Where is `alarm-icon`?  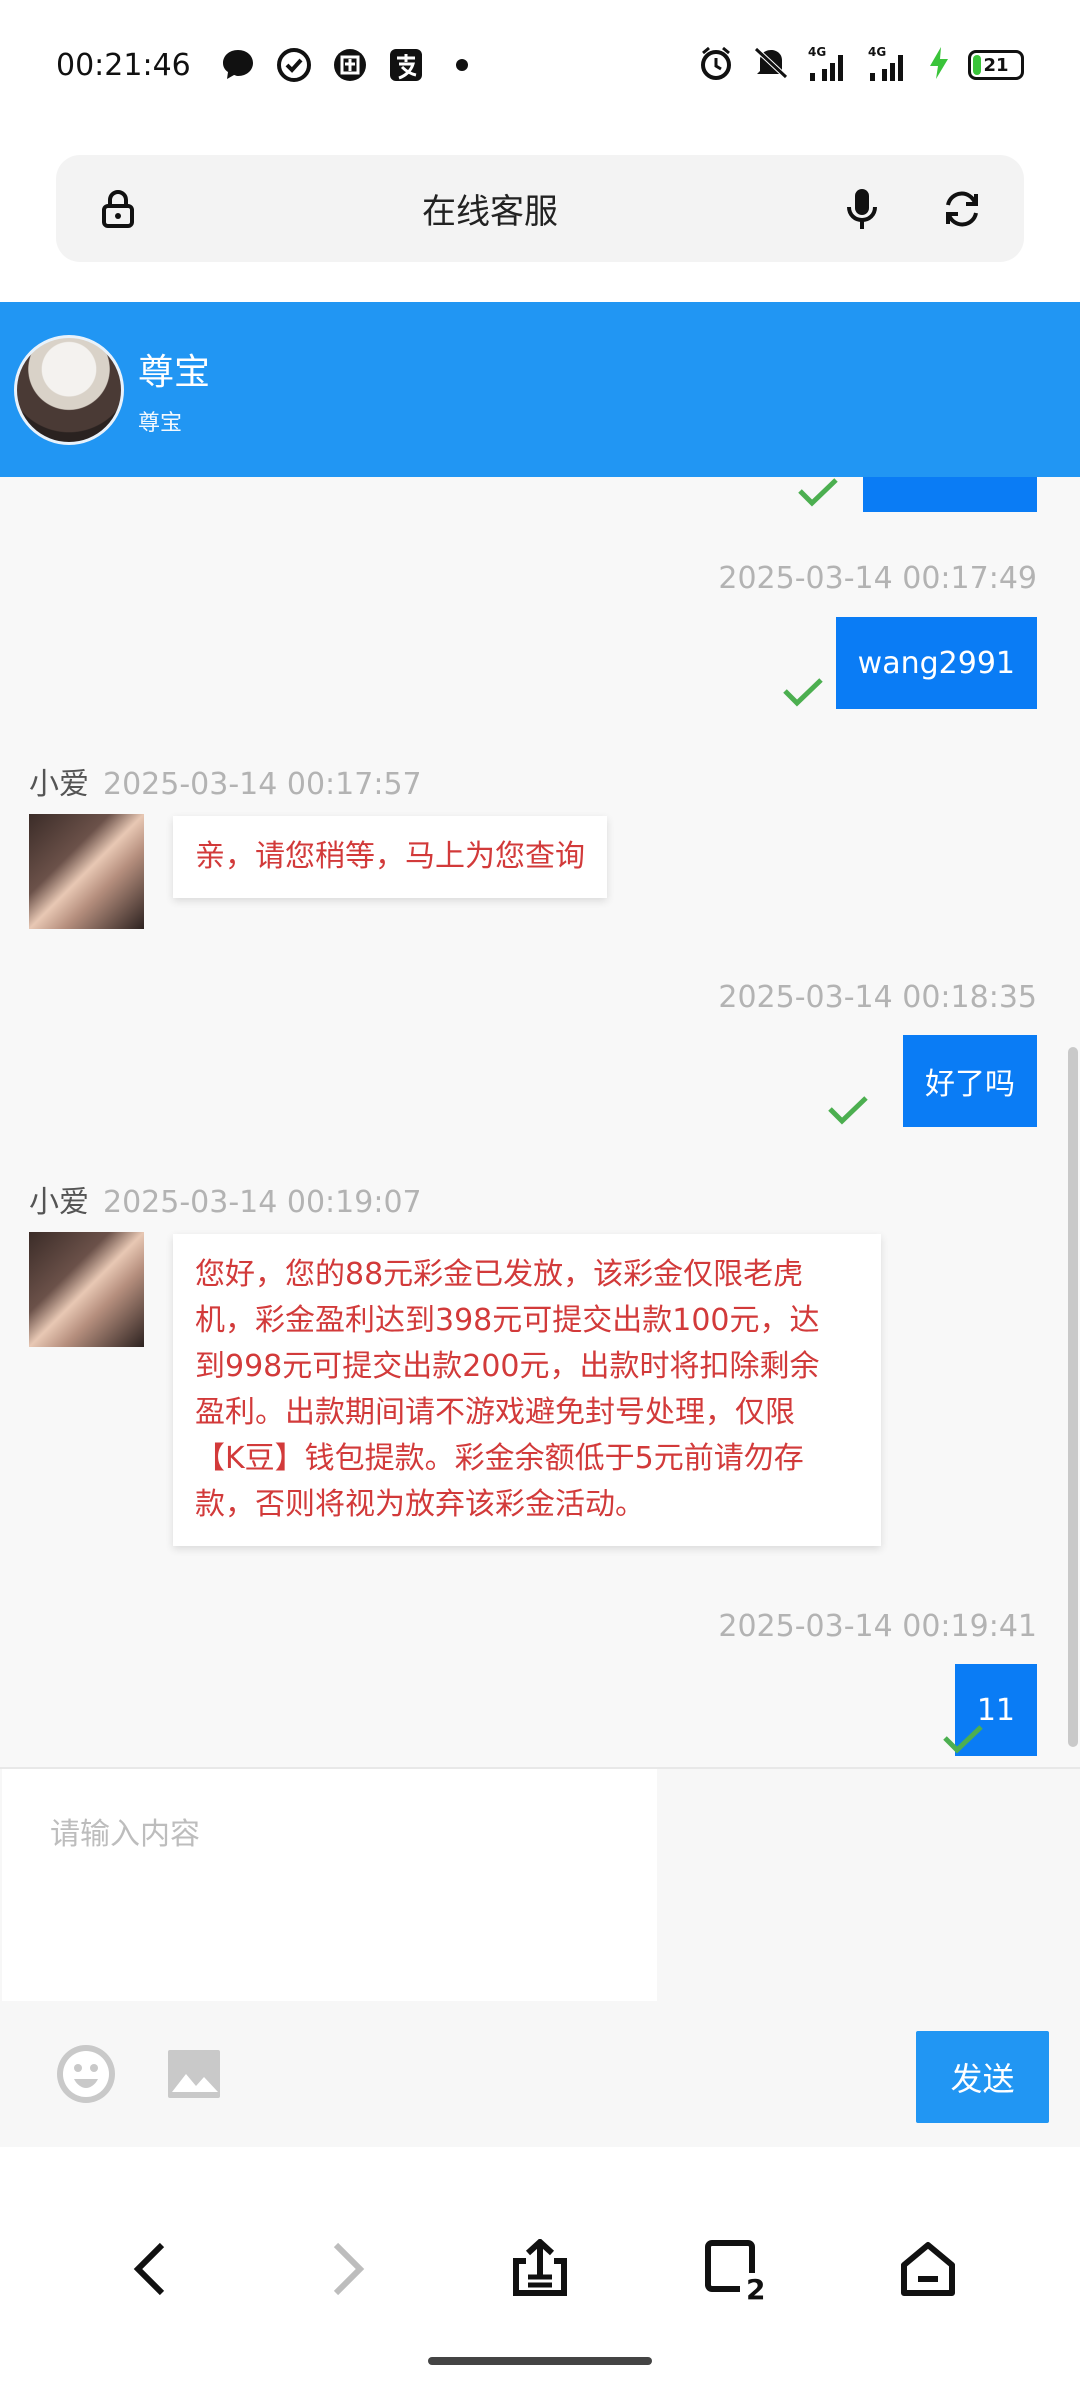 alarm-icon is located at coordinates (716, 65).